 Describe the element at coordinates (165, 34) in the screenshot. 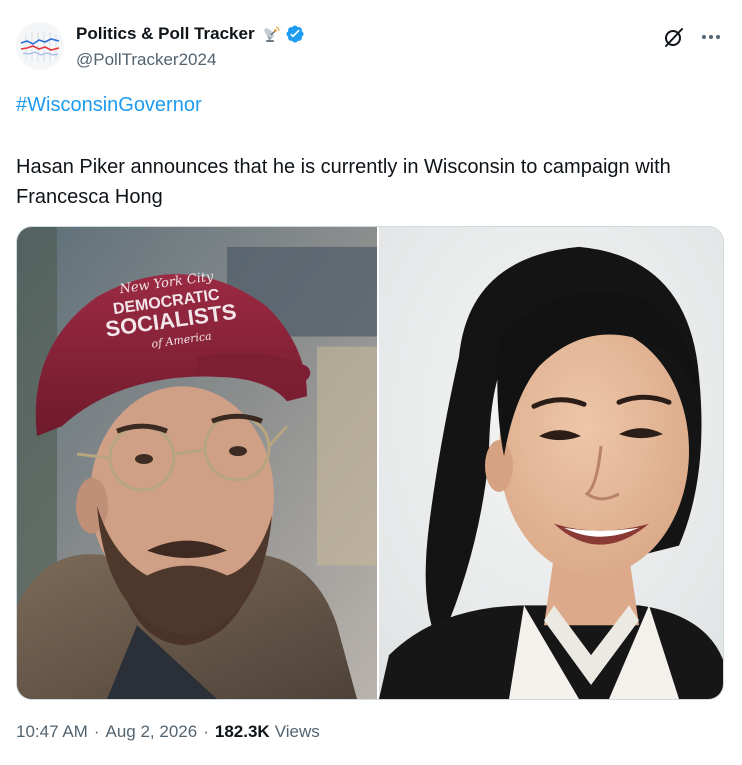

I see `display-name: Politics & Poll Tracker` at that location.